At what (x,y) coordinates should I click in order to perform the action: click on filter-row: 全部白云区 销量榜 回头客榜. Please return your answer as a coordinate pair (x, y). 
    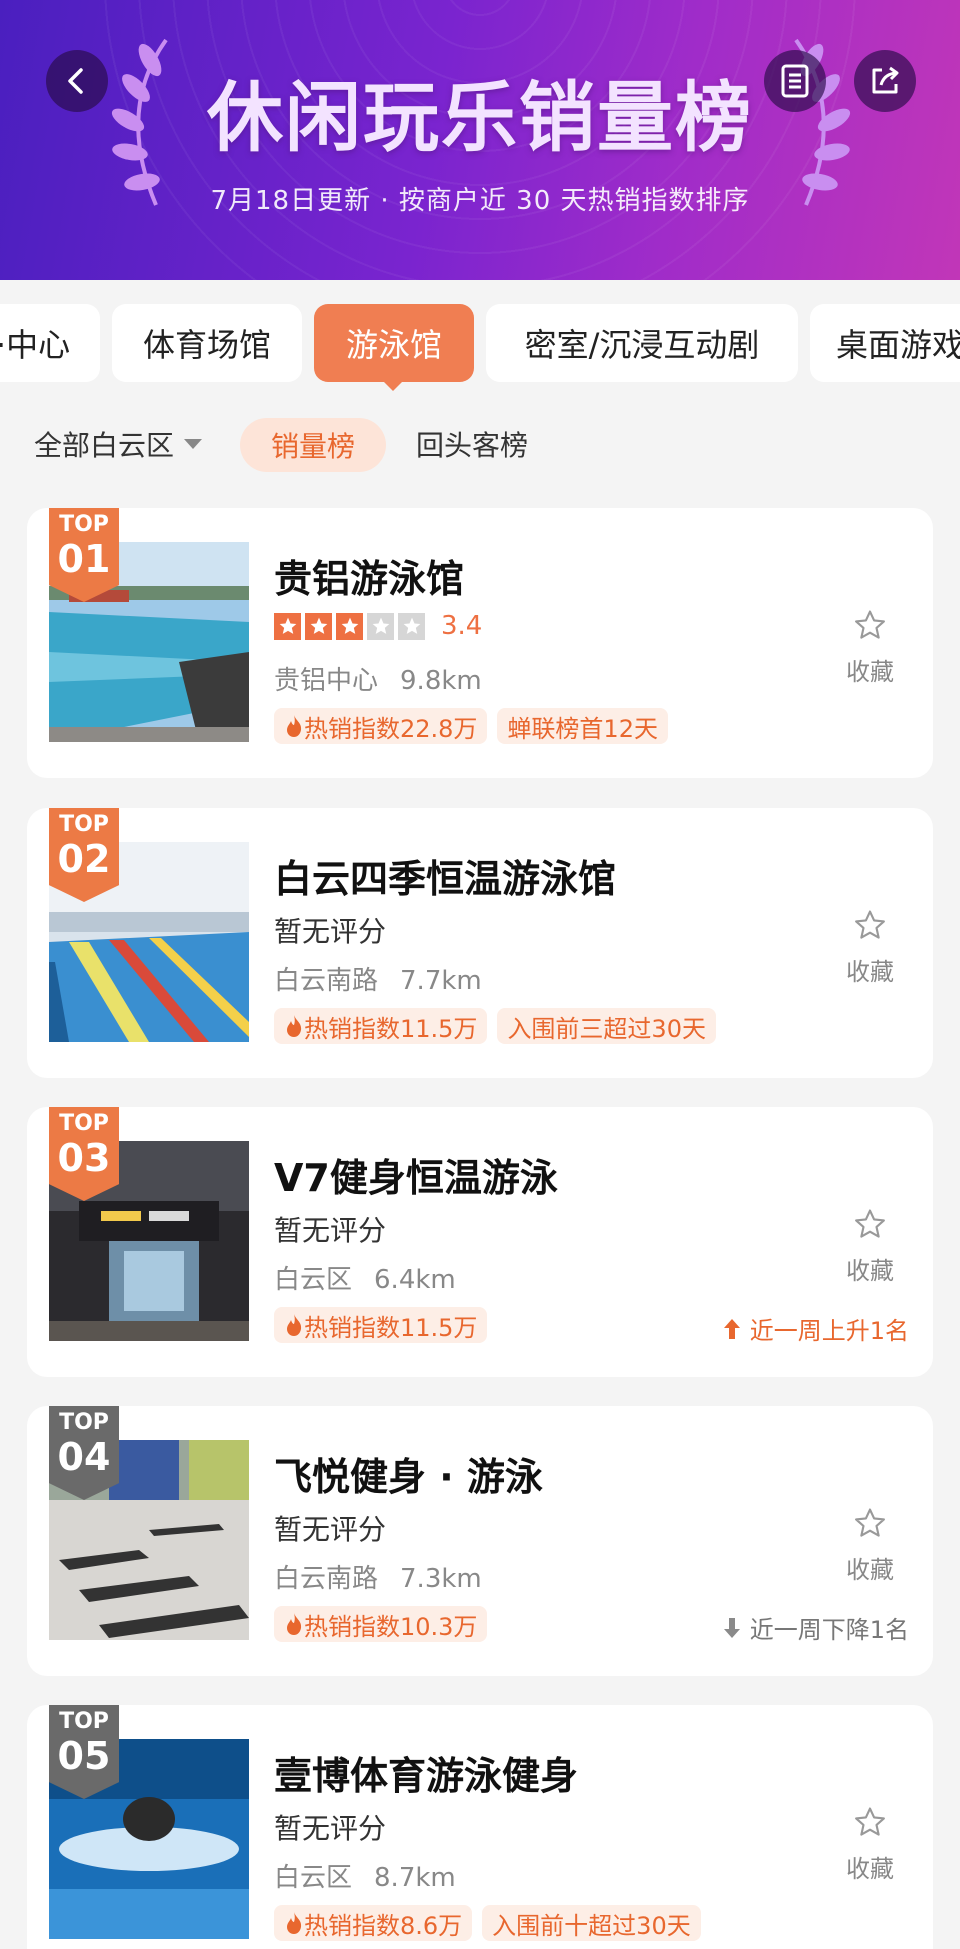
    Looking at the image, I should click on (480, 445).